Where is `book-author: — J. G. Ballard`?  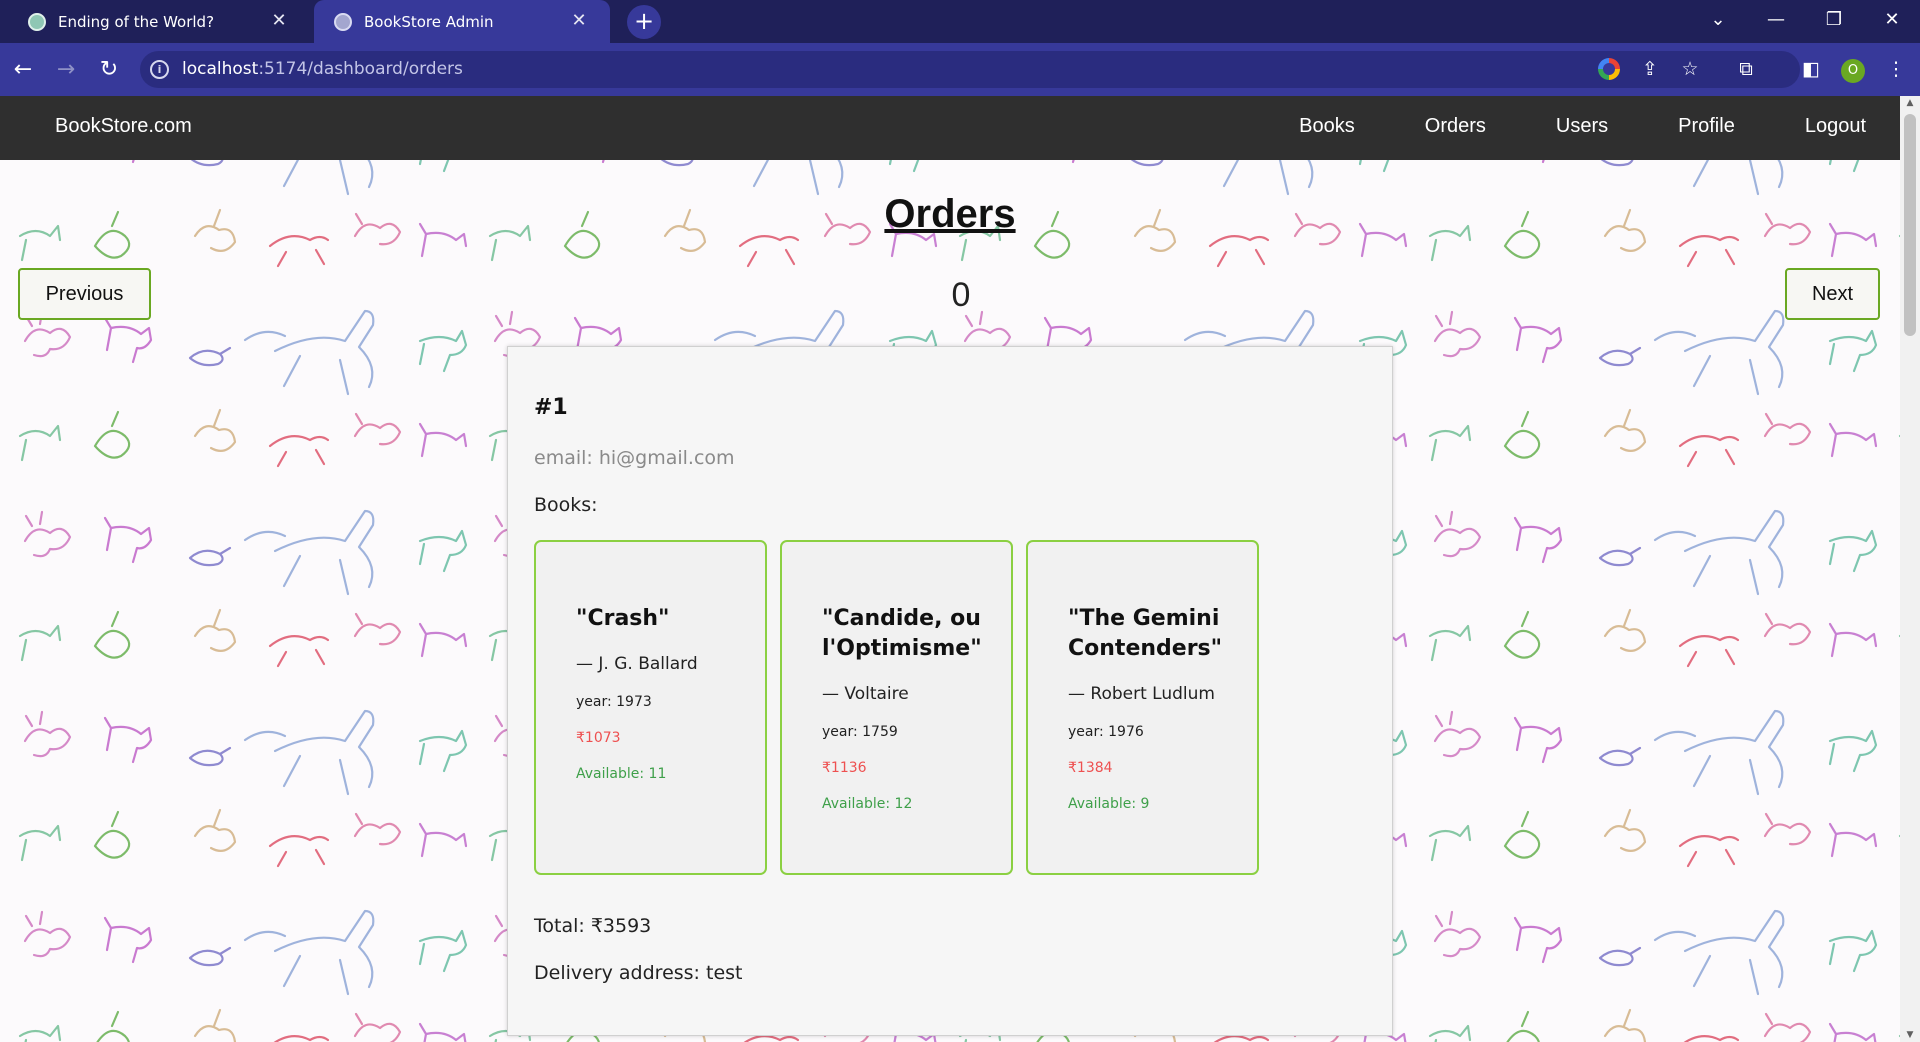
book-author: — J. G. Ballard is located at coordinates (637, 664).